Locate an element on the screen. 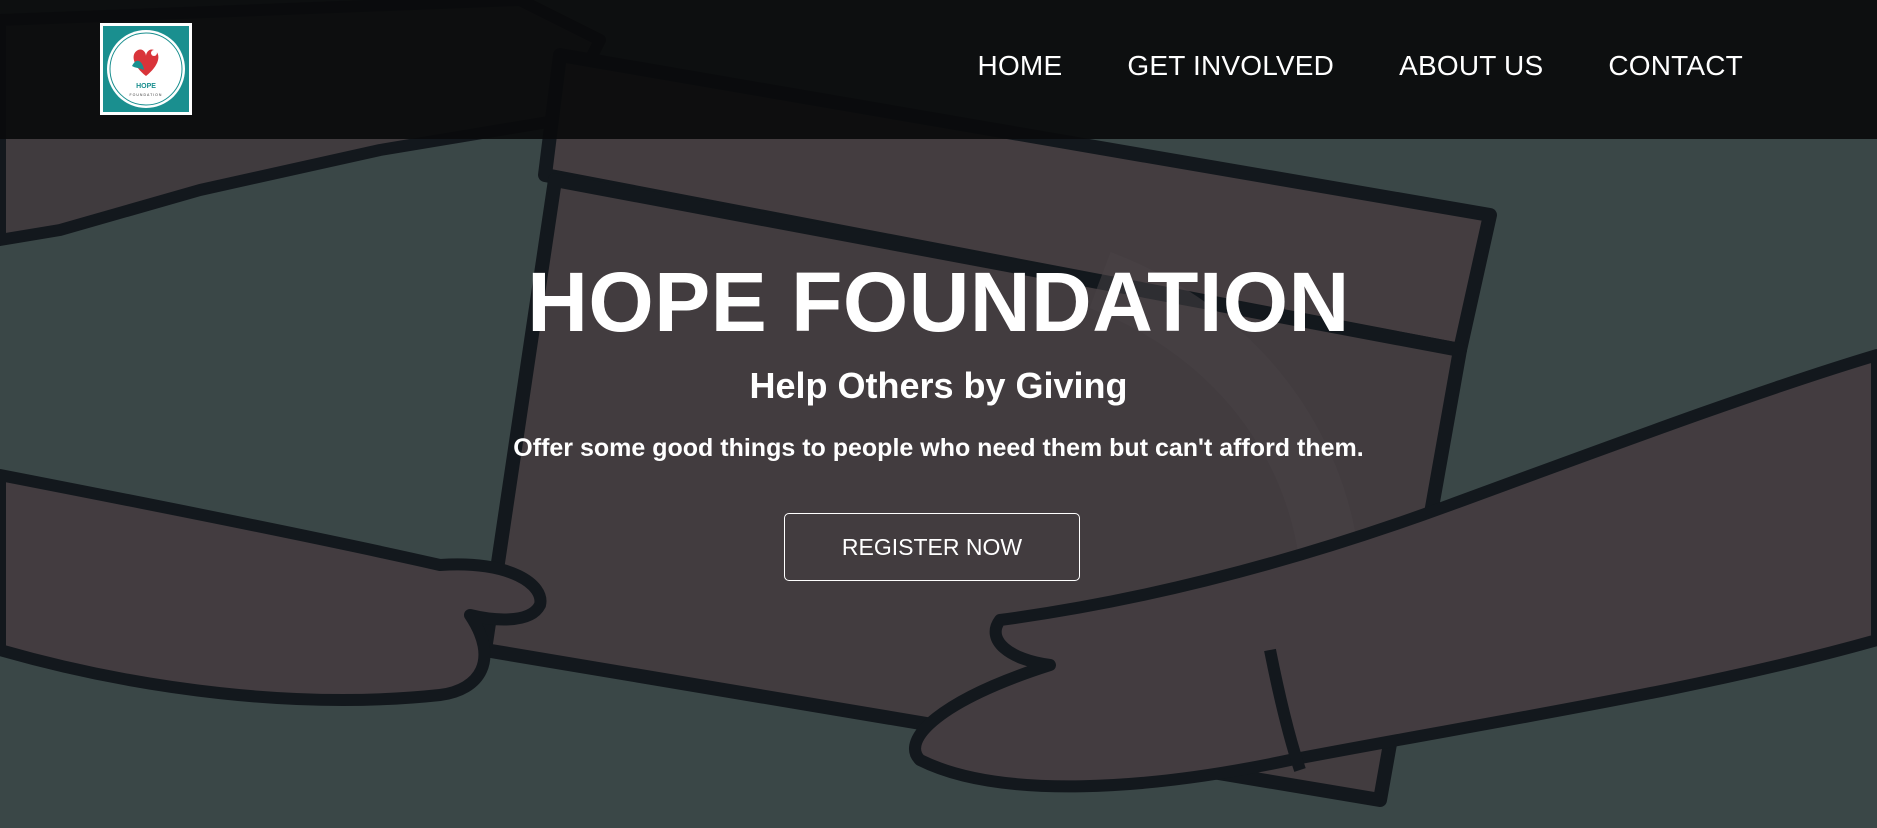 This screenshot has width=1877, height=828. register-now-button: REGISTER NOW is located at coordinates (932, 547).